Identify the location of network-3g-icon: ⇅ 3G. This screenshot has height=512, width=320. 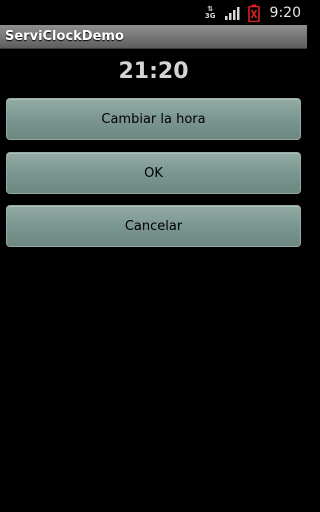
(210, 12).